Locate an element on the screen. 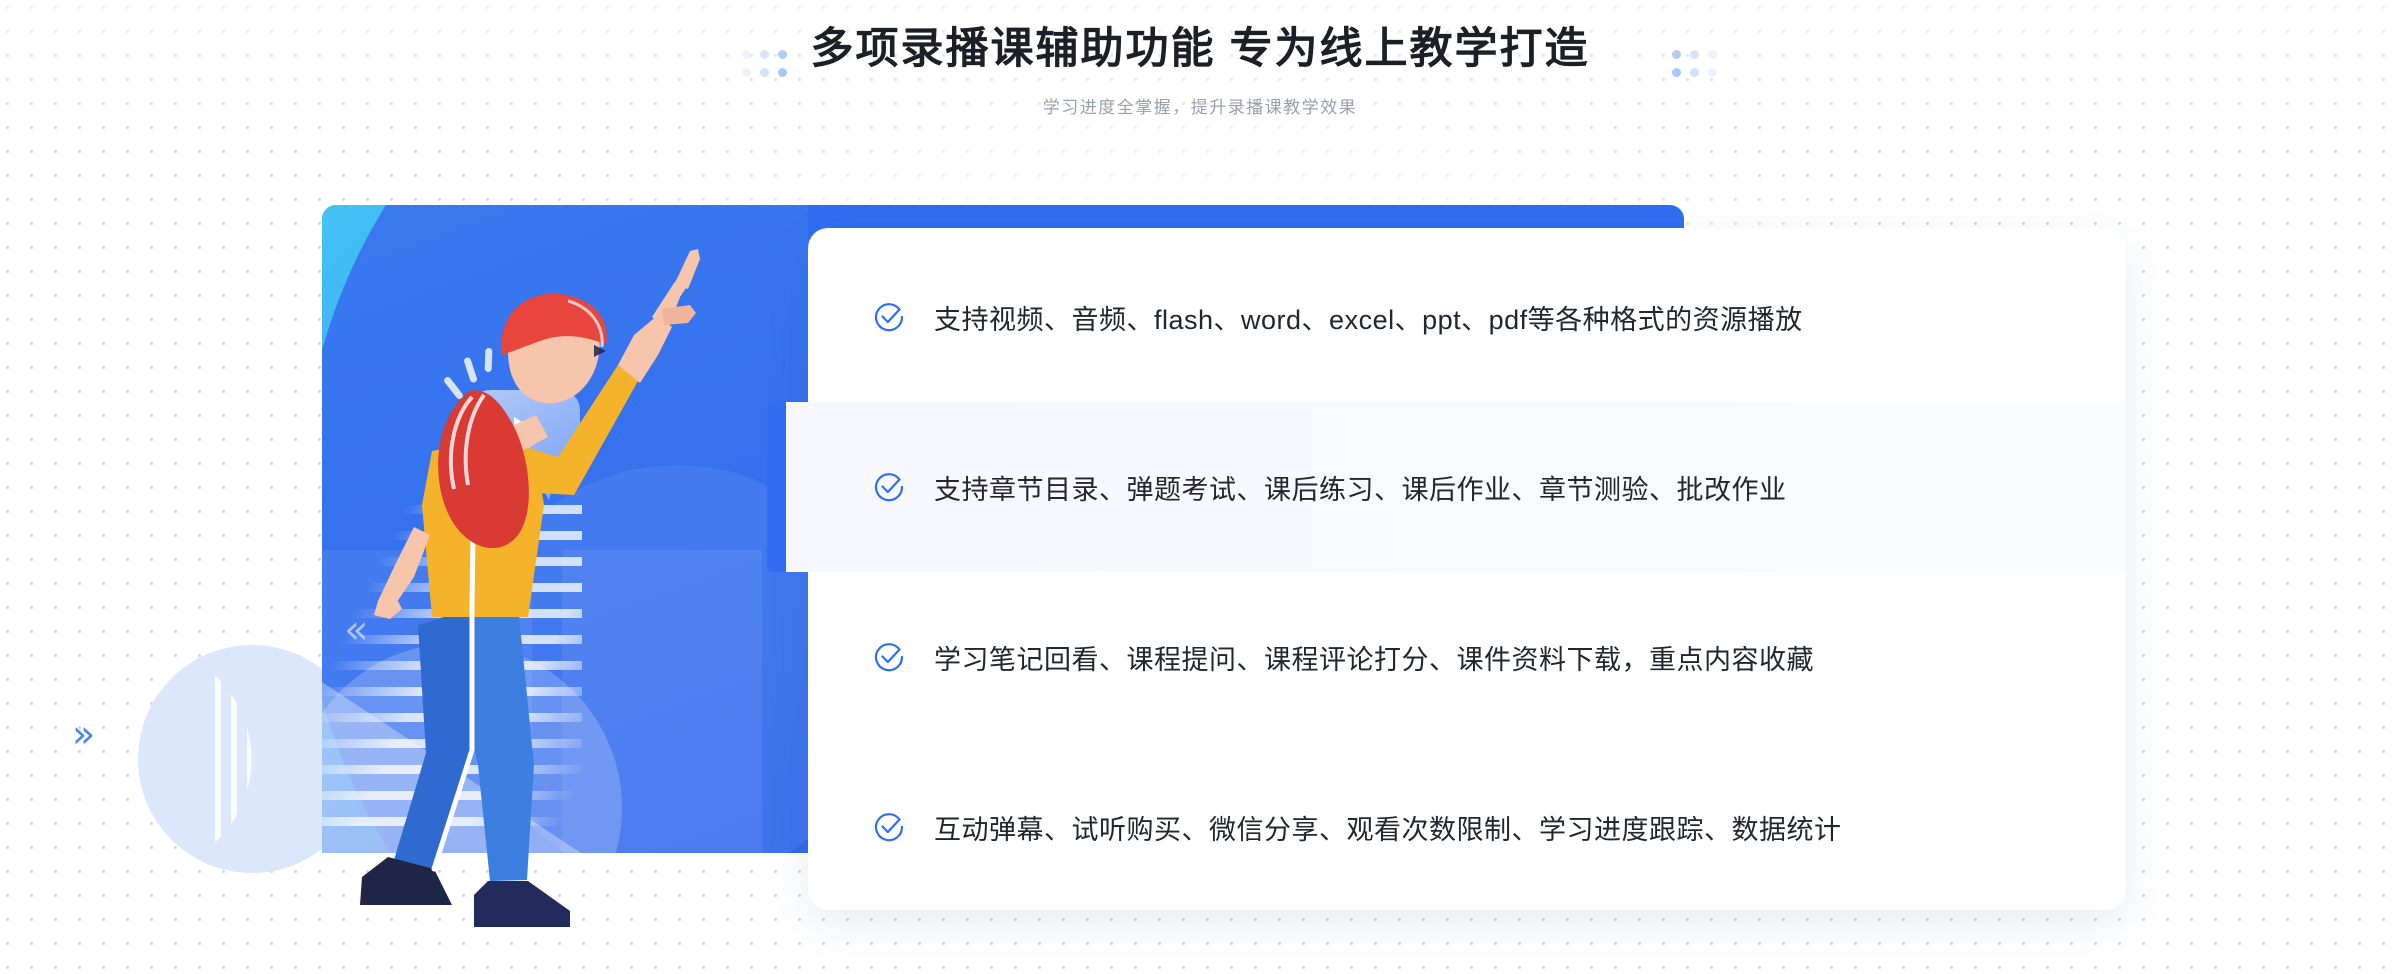 This screenshot has height=974, width=2400. feature-row: 学习笔记回看、课程提问、课程评论打分、课件资料下载，重点内容收藏 is located at coordinates (1467, 657).